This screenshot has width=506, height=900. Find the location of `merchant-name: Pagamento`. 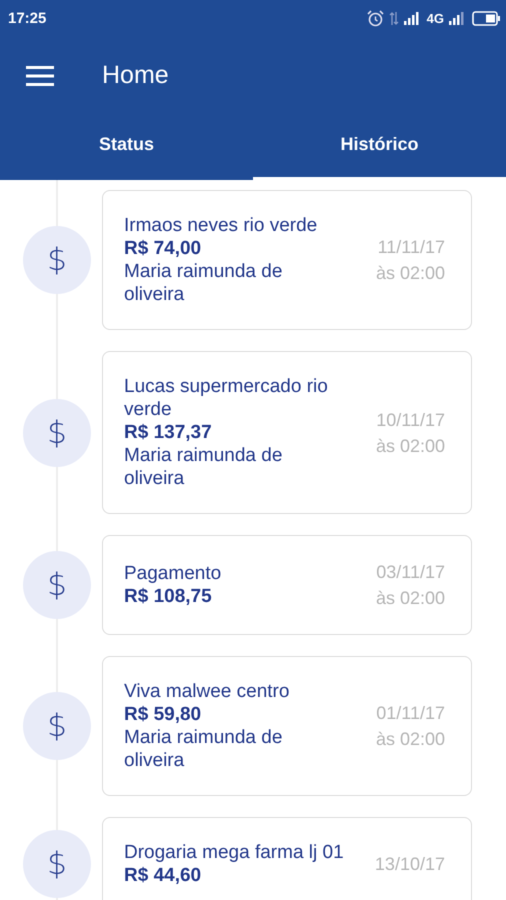

merchant-name: Pagamento is located at coordinates (173, 573).